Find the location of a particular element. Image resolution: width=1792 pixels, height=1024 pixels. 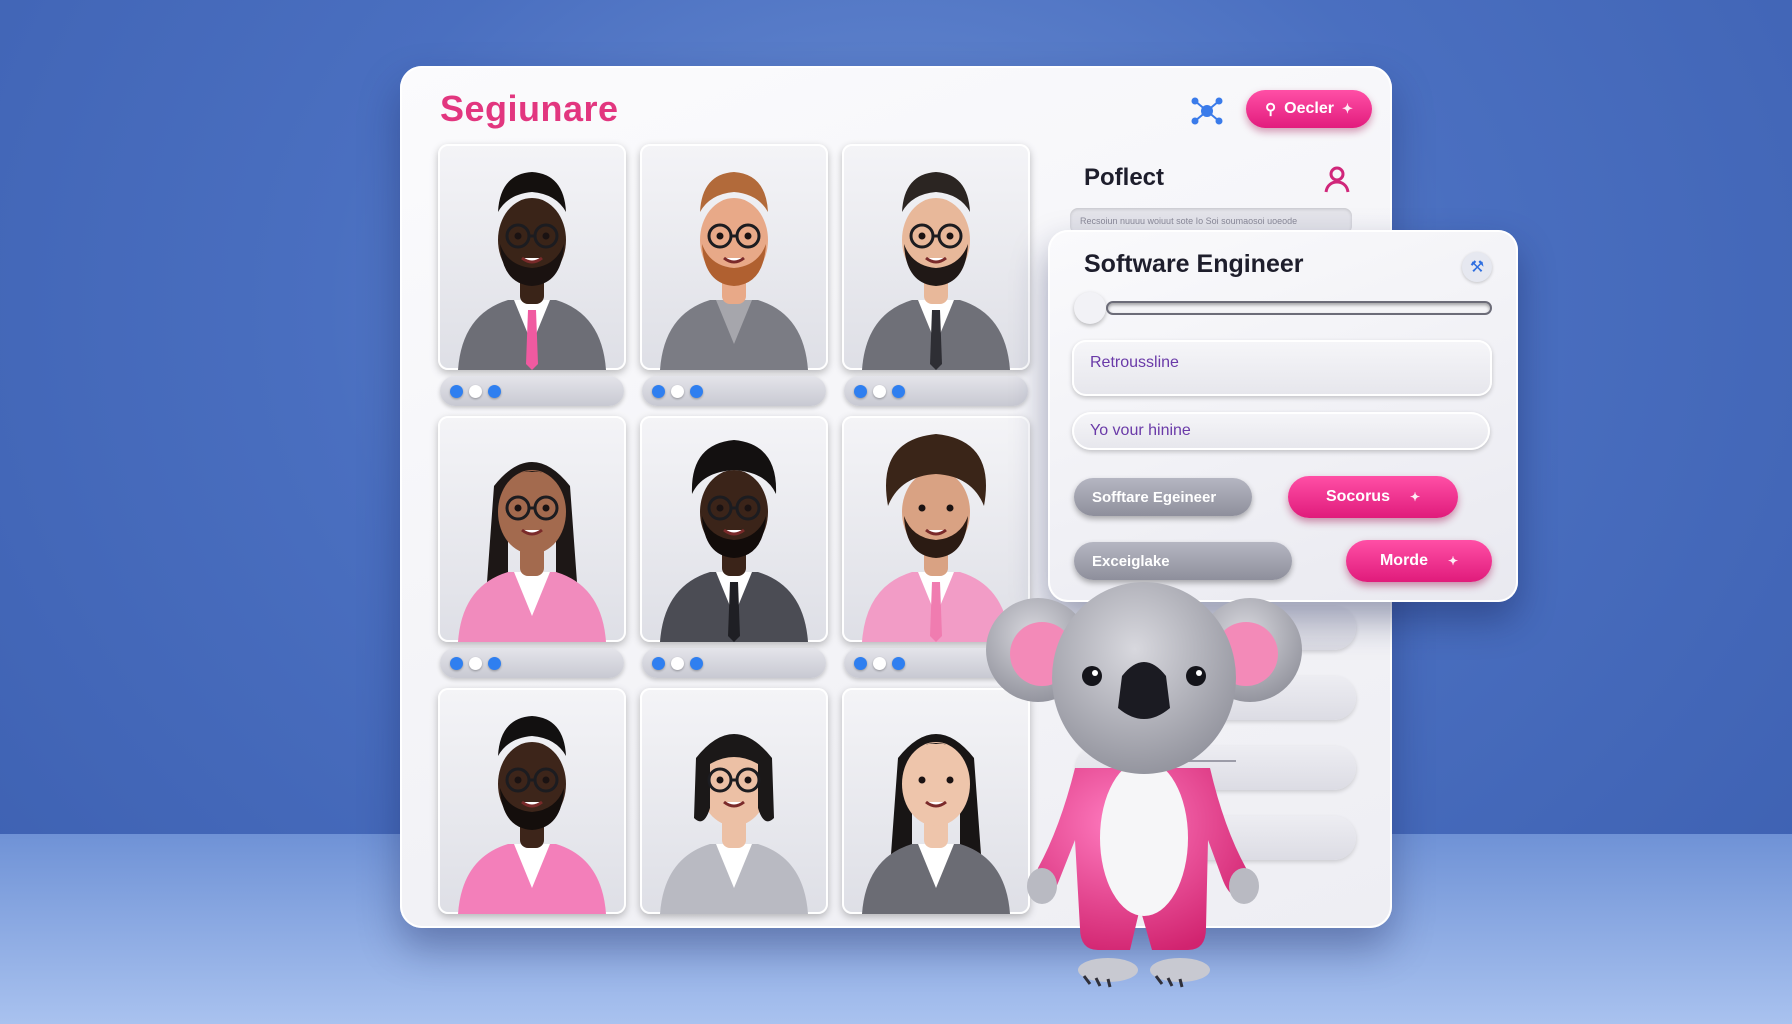

koala-mascot is located at coordinates (1144, 785).